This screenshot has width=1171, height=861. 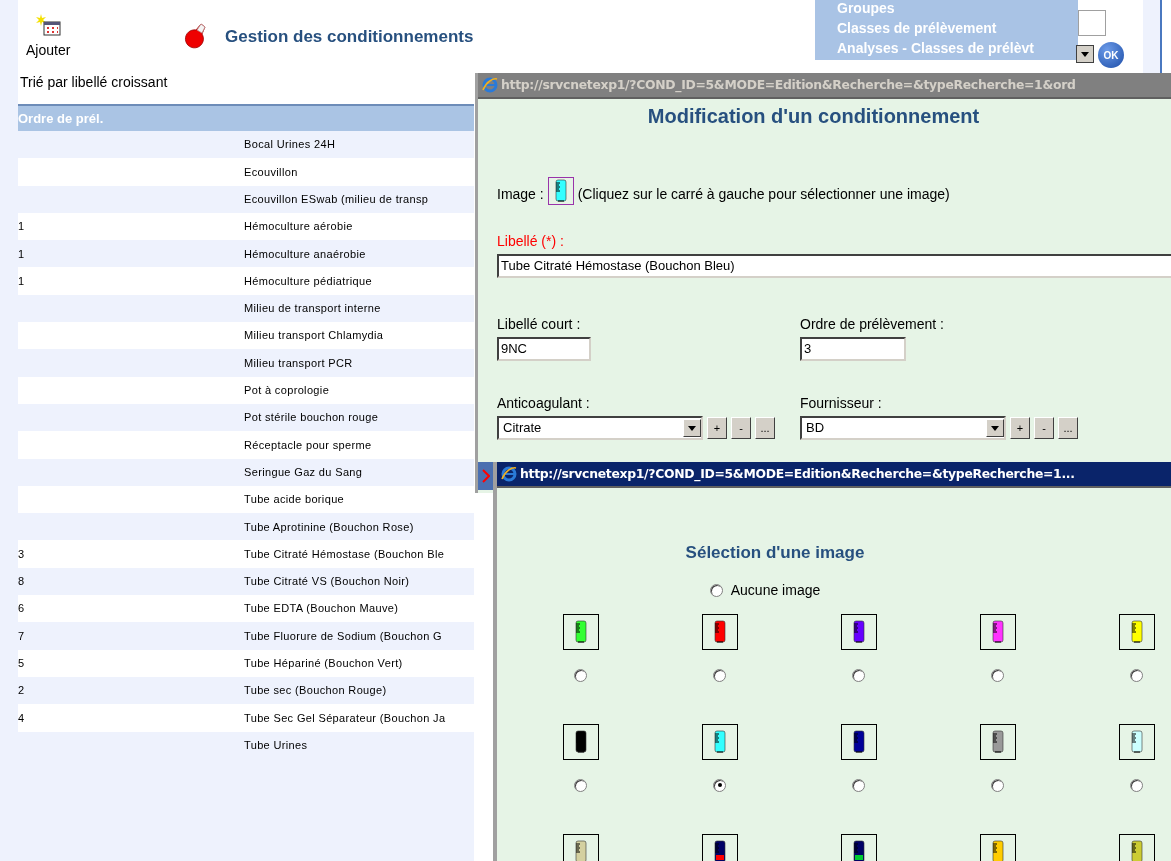 I want to click on table-cell-text: Tube Citraté Hémostase (Bouchon Ble, so click(x=344, y=554).